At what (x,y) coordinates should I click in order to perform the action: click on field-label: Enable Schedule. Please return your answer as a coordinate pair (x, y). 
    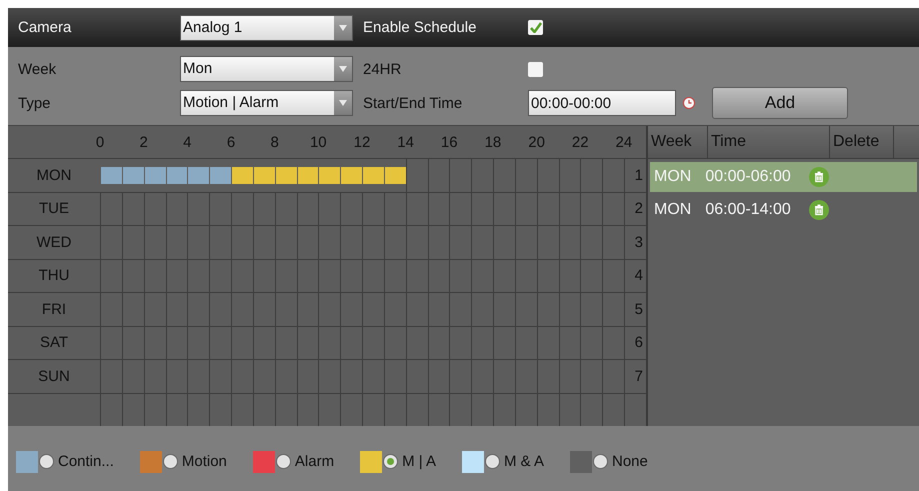
    Looking at the image, I should click on (420, 27).